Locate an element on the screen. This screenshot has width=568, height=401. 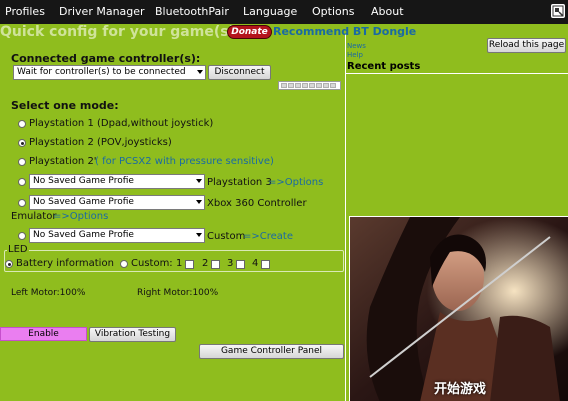
led-channel-1-checkbox is located at coordinates (189, 264).